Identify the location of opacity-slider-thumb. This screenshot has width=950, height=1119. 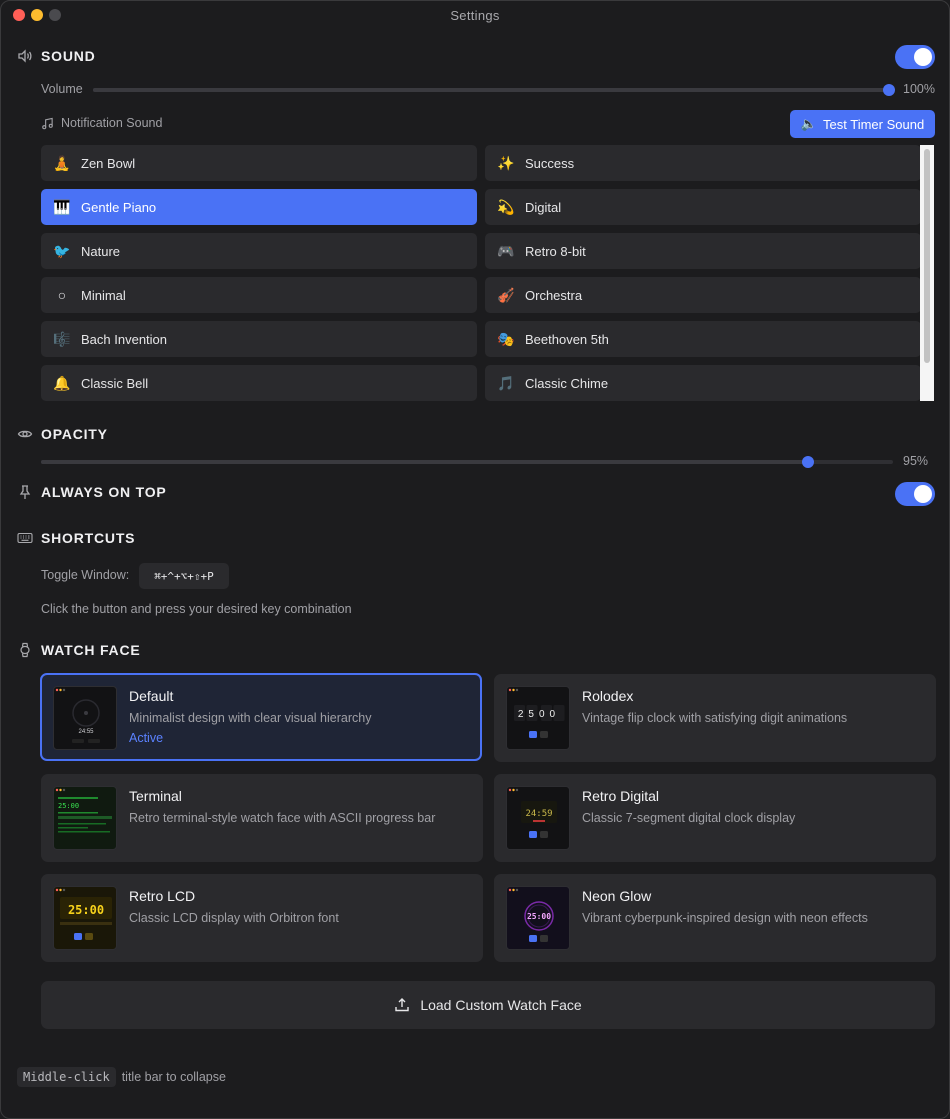
(807, 462).